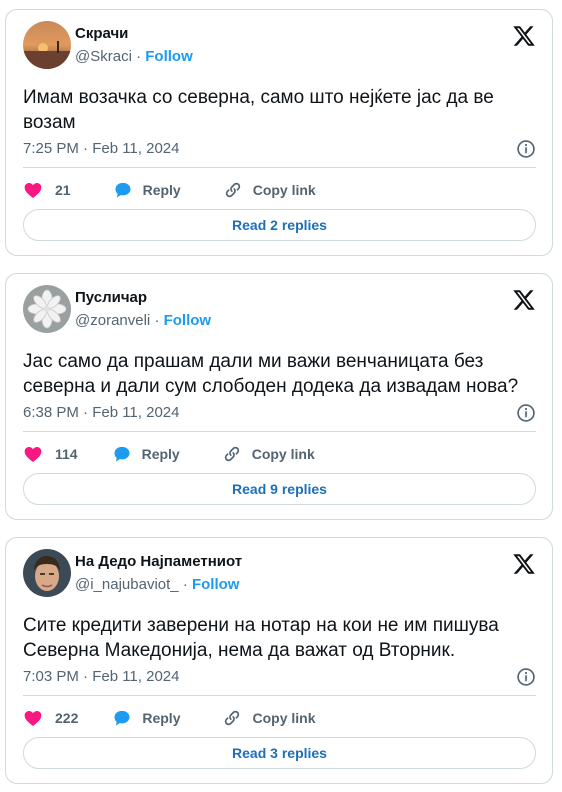 The image size is (562, 792). What do you see at coordinates (67, 718) in the screenshot?
I see `like-count: 222` at bounding box center [67, 718].